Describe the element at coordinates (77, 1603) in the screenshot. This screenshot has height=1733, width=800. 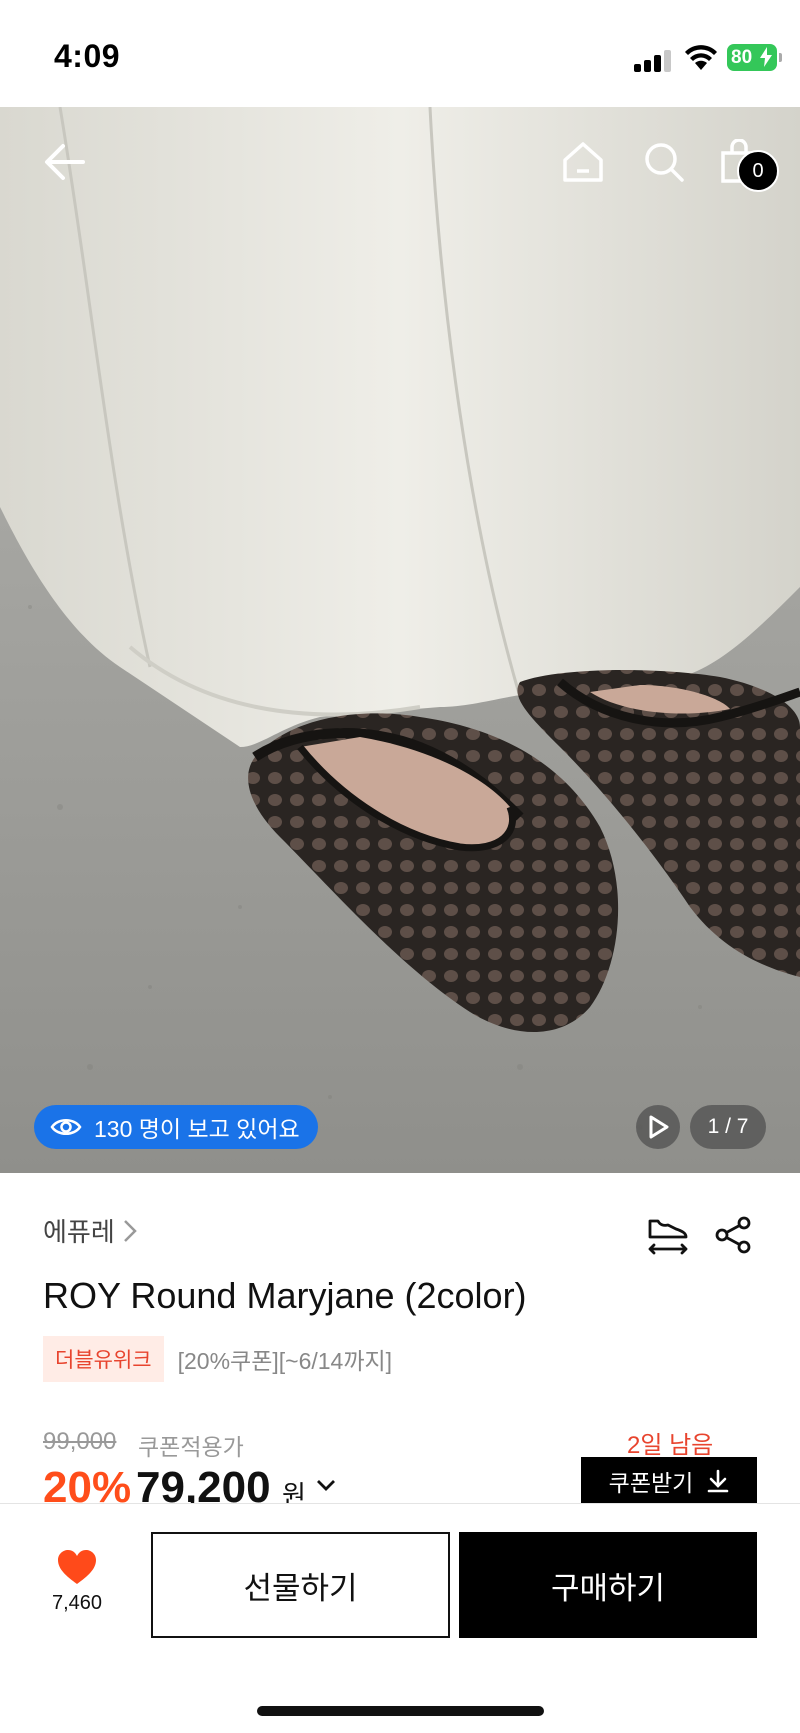
I see `like-count: 7,460` at that location.